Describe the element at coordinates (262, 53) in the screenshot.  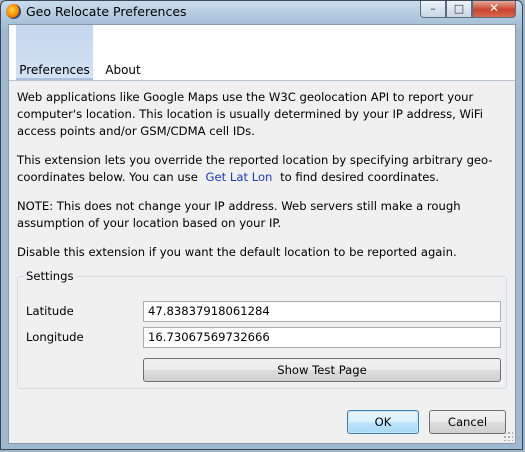
I see `tab-bar: Preferences About` at that location.